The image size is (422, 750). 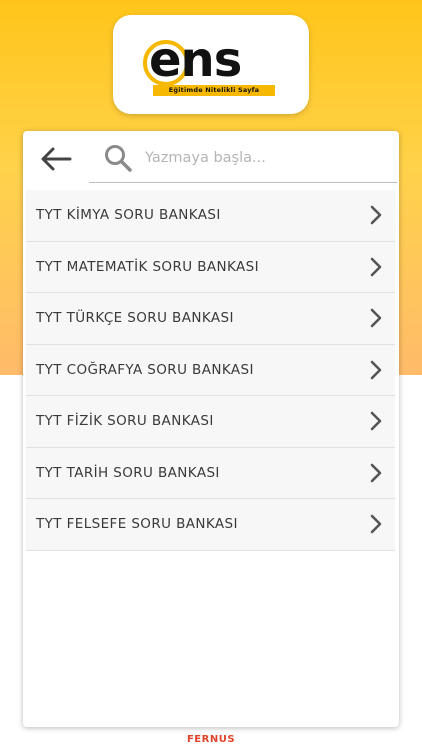 I want to click on back-button, so click(x=56, y=159).